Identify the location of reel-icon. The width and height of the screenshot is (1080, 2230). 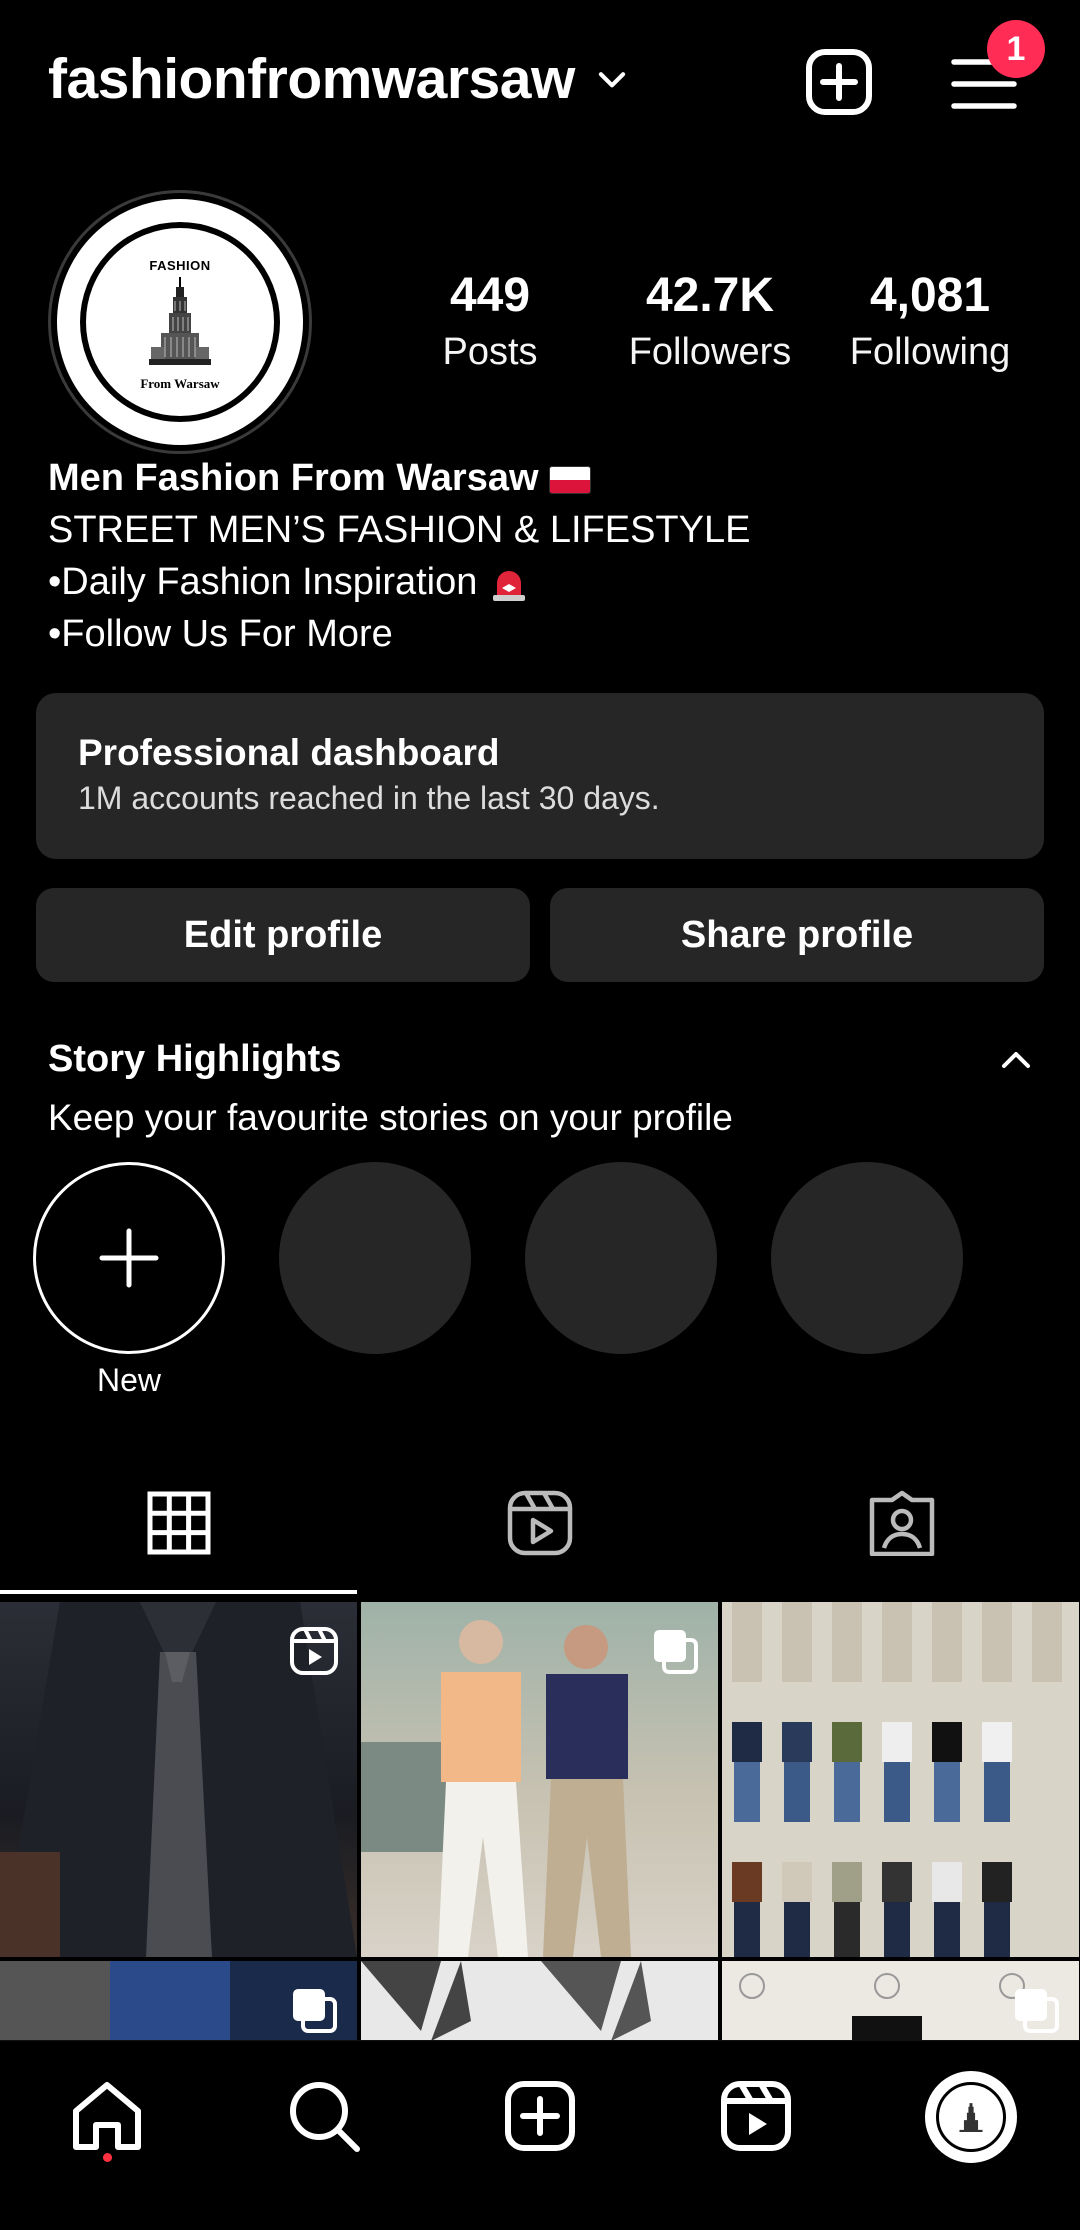
(314, 1651).